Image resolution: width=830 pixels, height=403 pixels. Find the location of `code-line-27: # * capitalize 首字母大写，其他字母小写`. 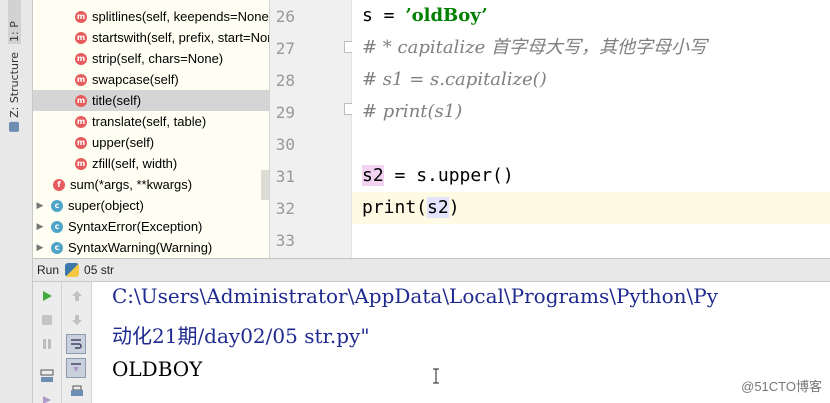

code-line-27: # * capitalize 首字母大写，其他字母小写 is located at coordinates (534, 48).